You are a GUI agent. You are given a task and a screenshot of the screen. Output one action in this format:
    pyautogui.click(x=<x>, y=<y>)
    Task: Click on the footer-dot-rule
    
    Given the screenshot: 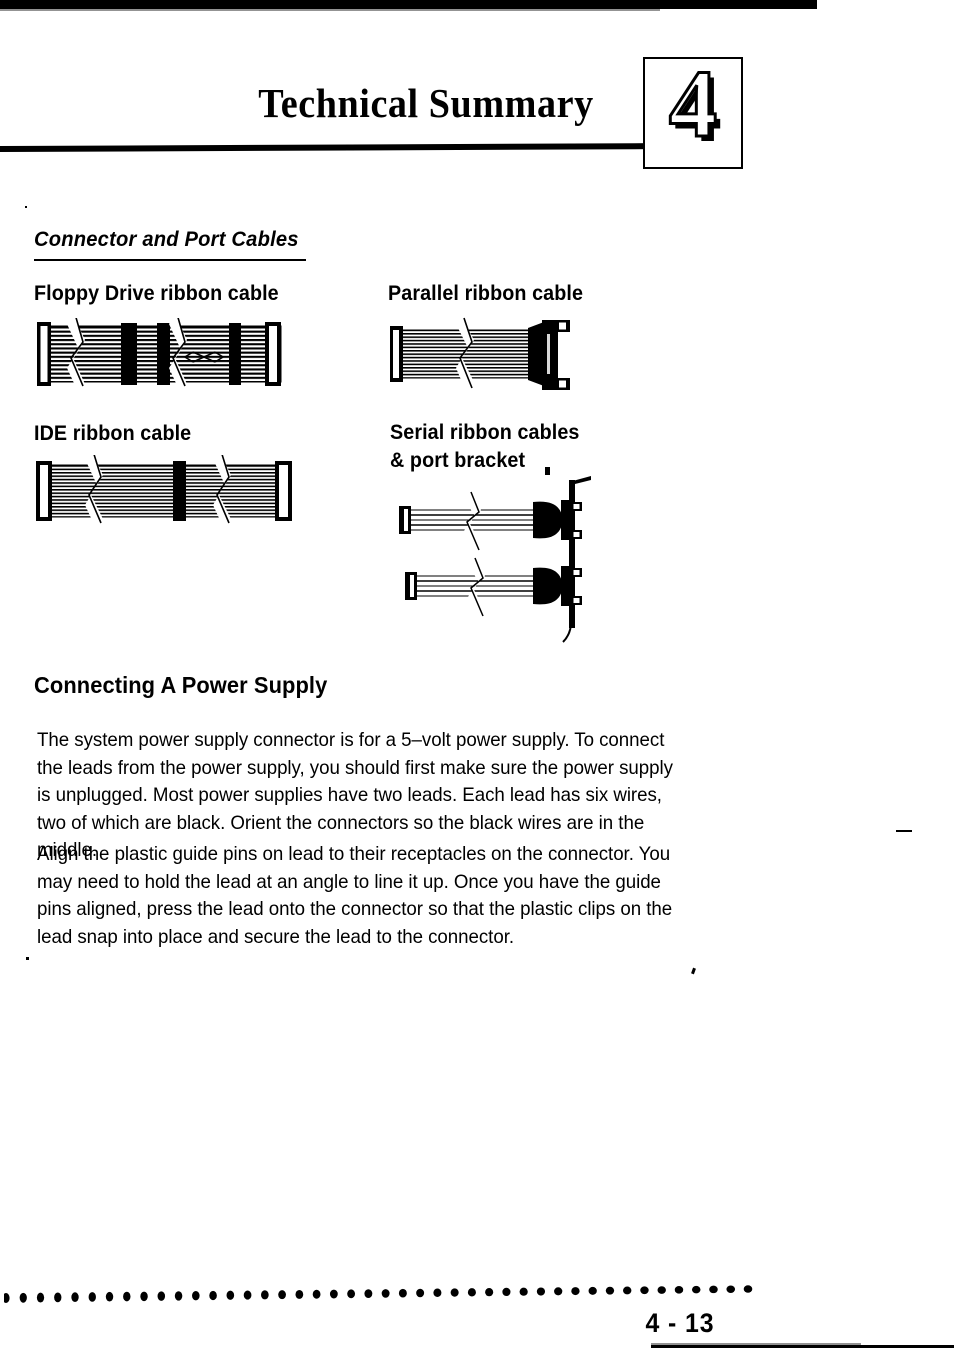 What is the action you would take?
    pyautogui.click(x=378, y=1294)
    